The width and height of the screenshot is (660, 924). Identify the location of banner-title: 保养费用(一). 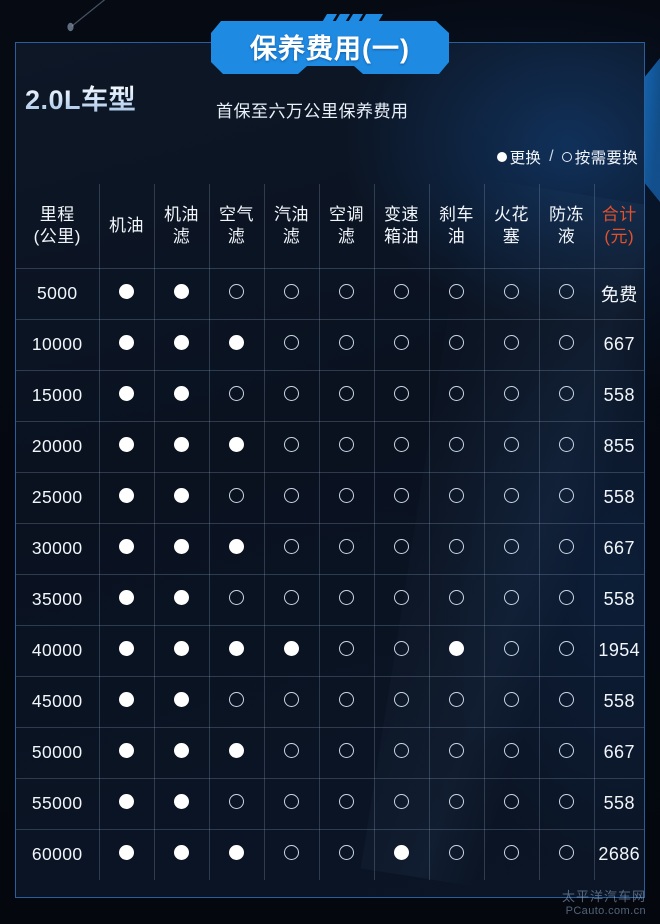
(330, 49).